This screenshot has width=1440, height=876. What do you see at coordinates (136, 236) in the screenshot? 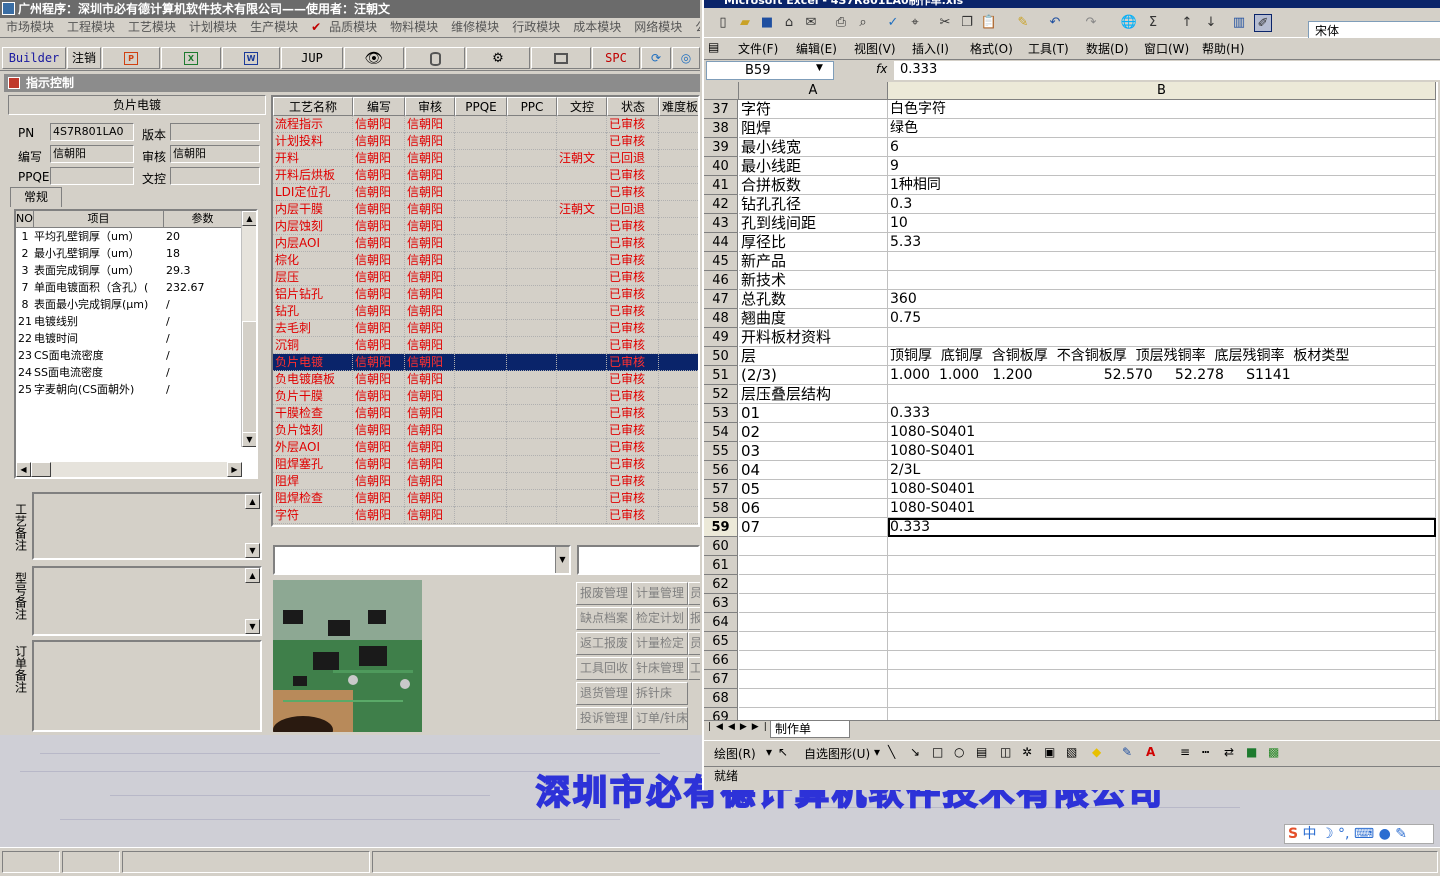
I see `param-row: 1 平均孔壁铜厚（um） 20` at bounding box center [136, 236].